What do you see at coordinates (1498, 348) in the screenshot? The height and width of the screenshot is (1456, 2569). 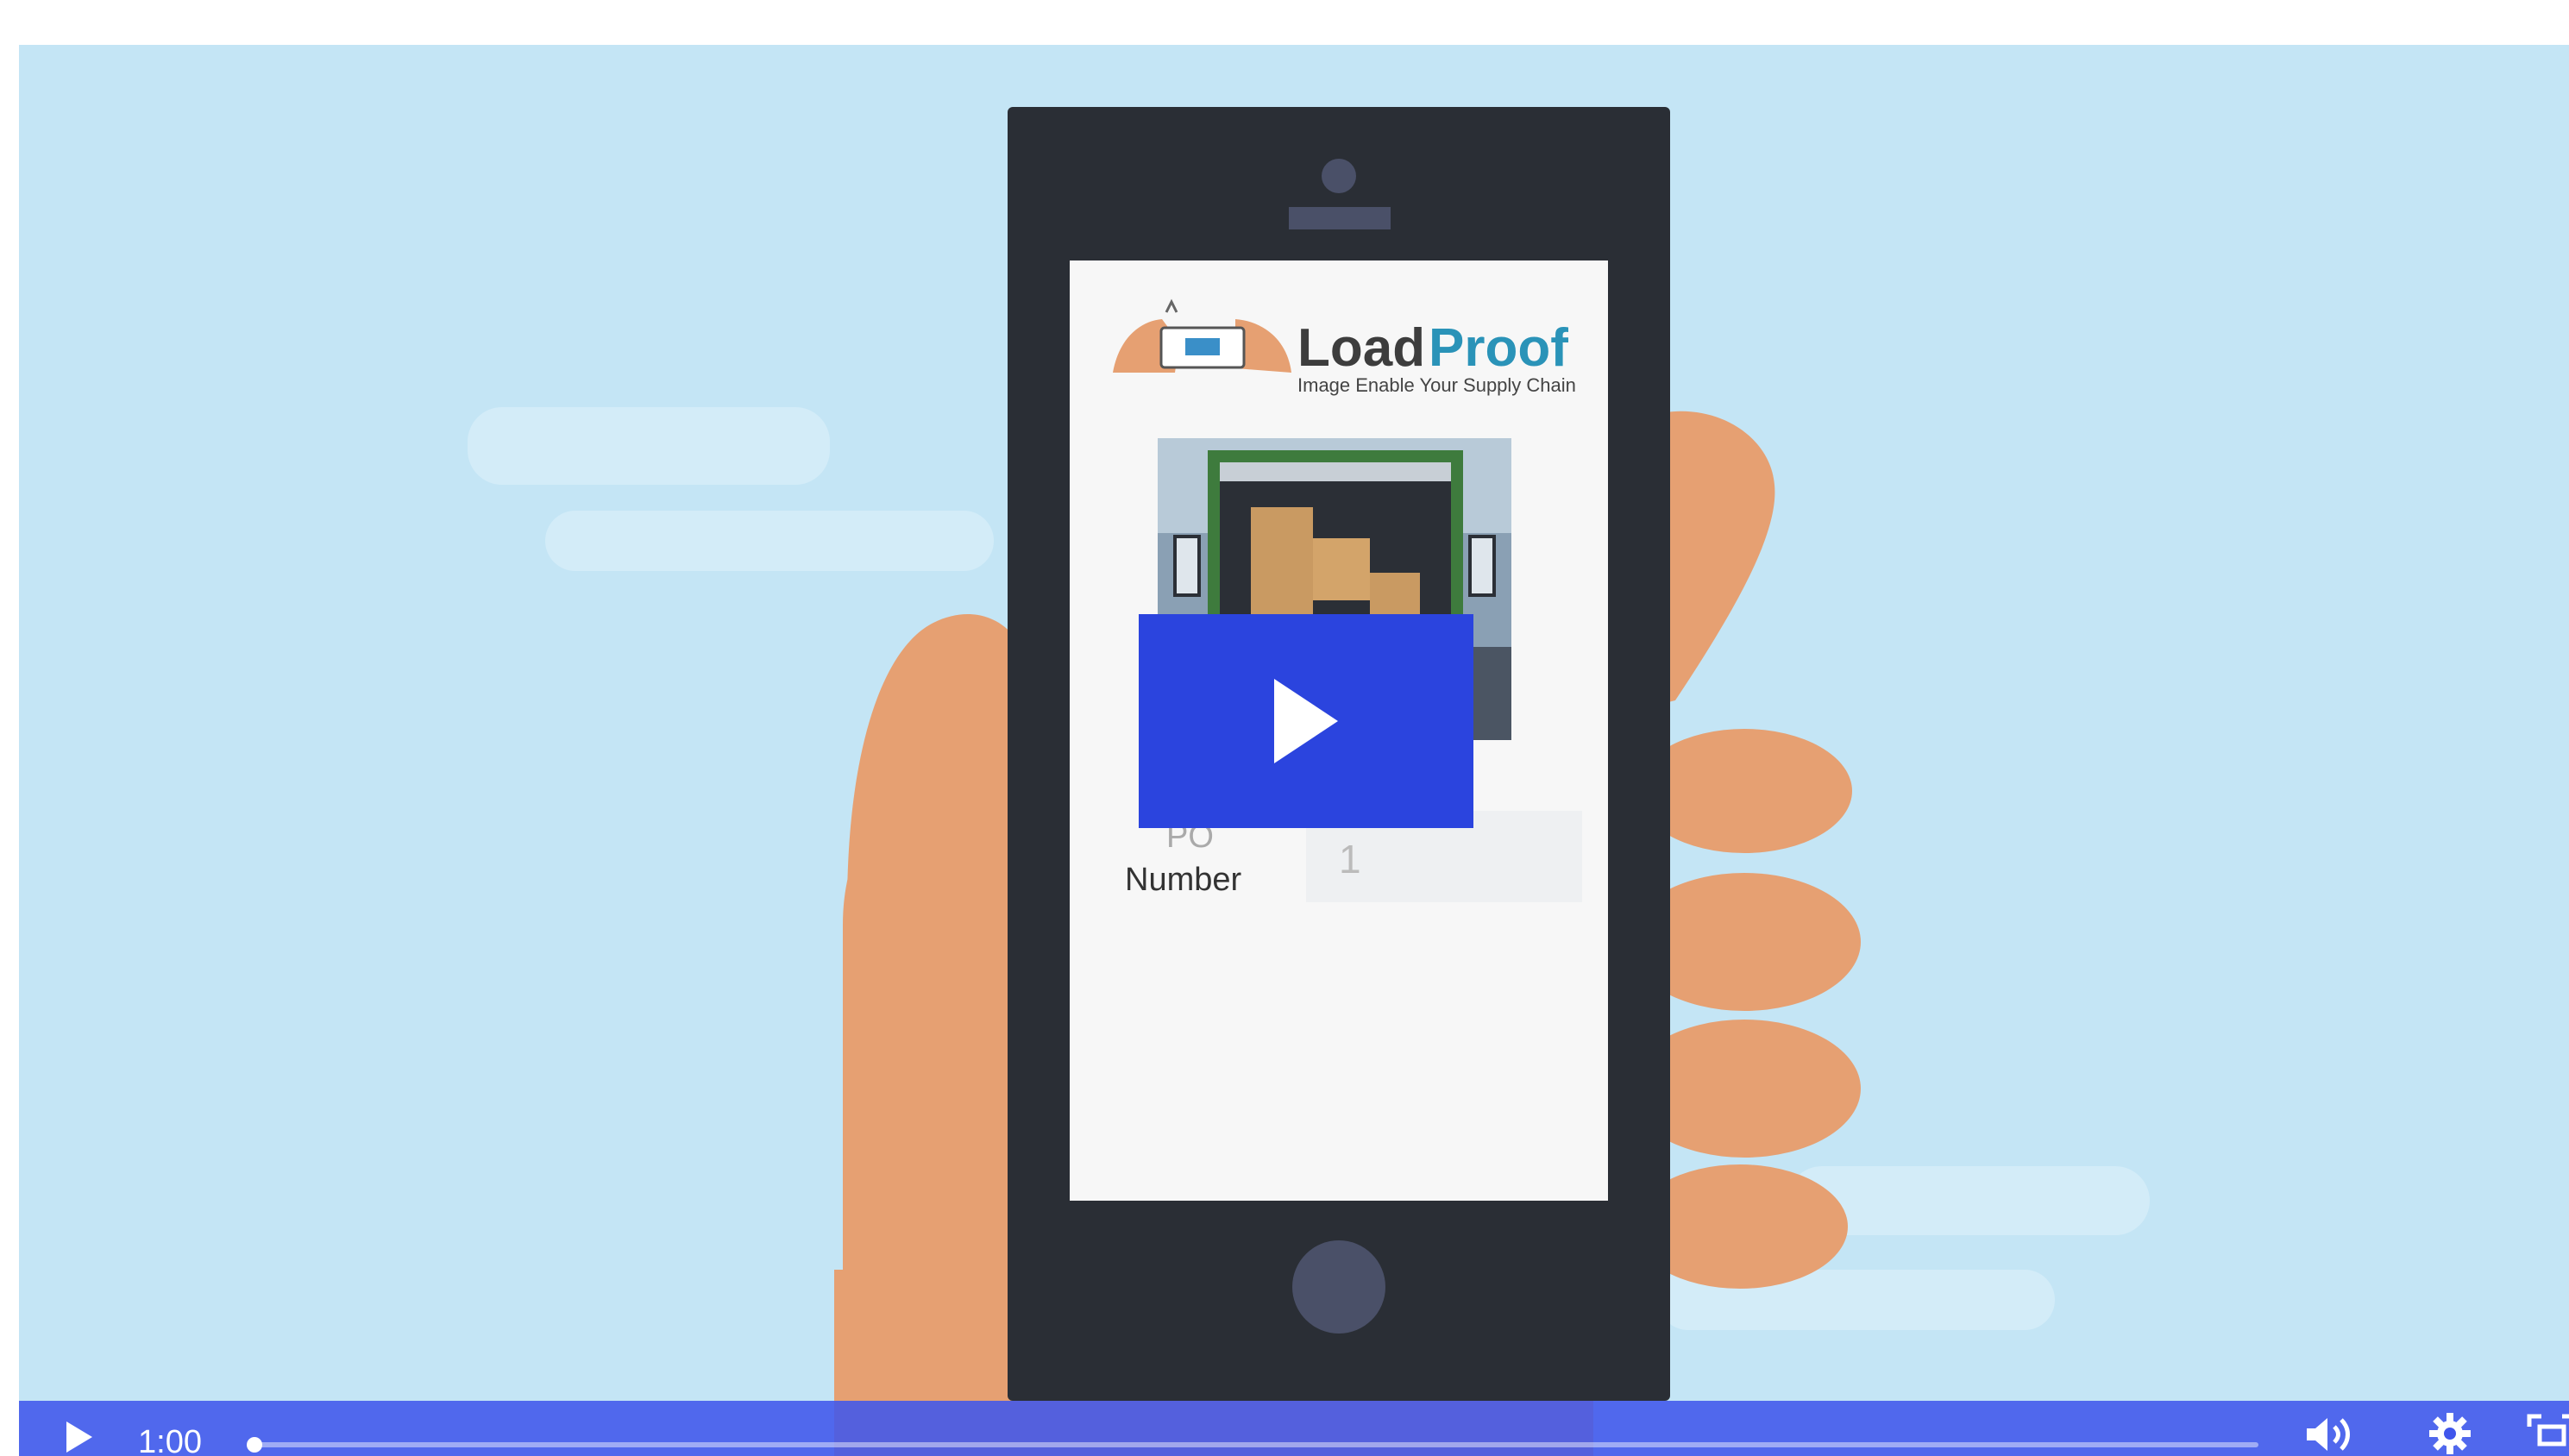 I see `logo-word-proof: Proof` at bounding box center [1498, 348].